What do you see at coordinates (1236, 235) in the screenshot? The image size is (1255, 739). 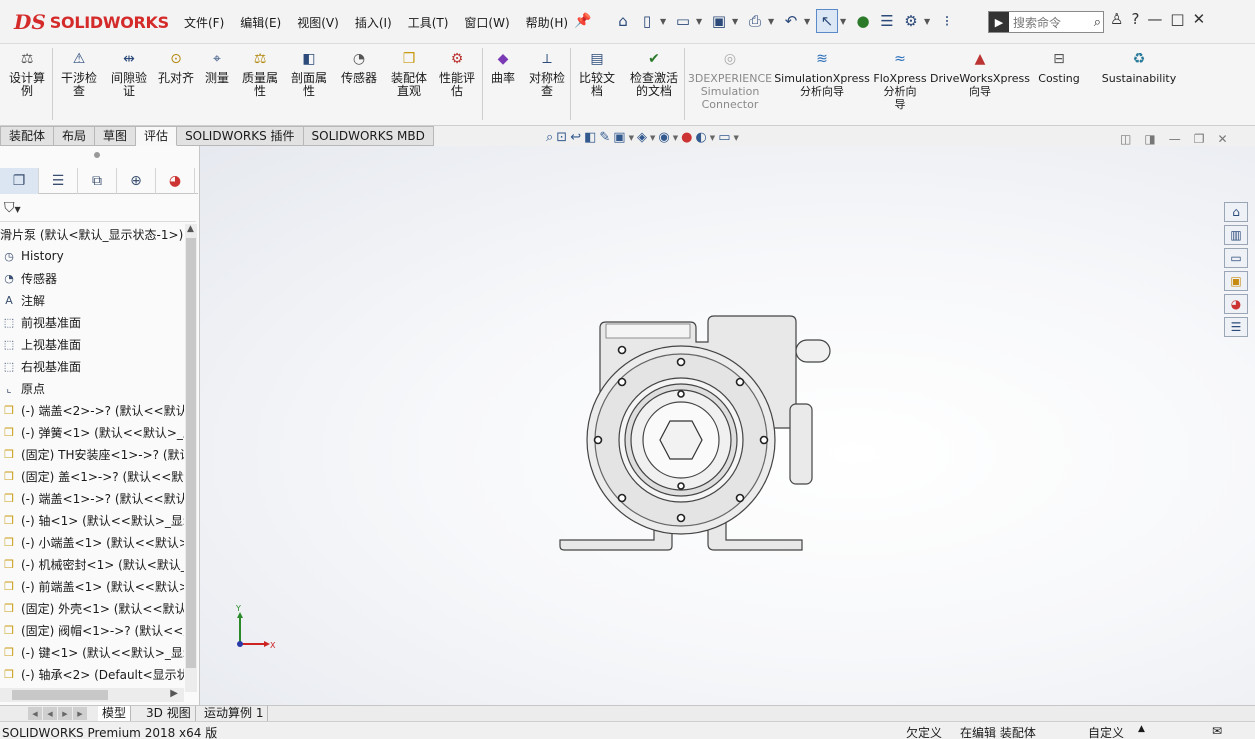 I see `design-library-icon: ▥` at bounding box center [1236, 235].